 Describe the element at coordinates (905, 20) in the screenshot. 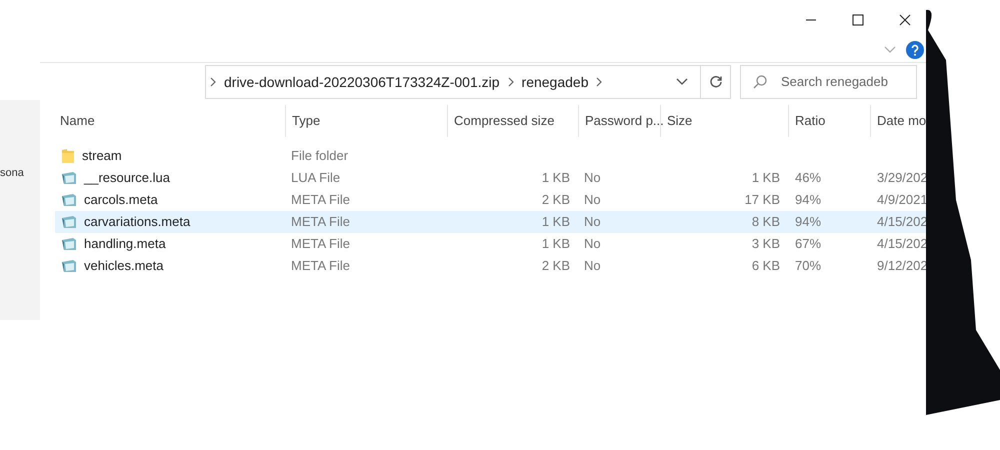

I see `close-icon` at that location.